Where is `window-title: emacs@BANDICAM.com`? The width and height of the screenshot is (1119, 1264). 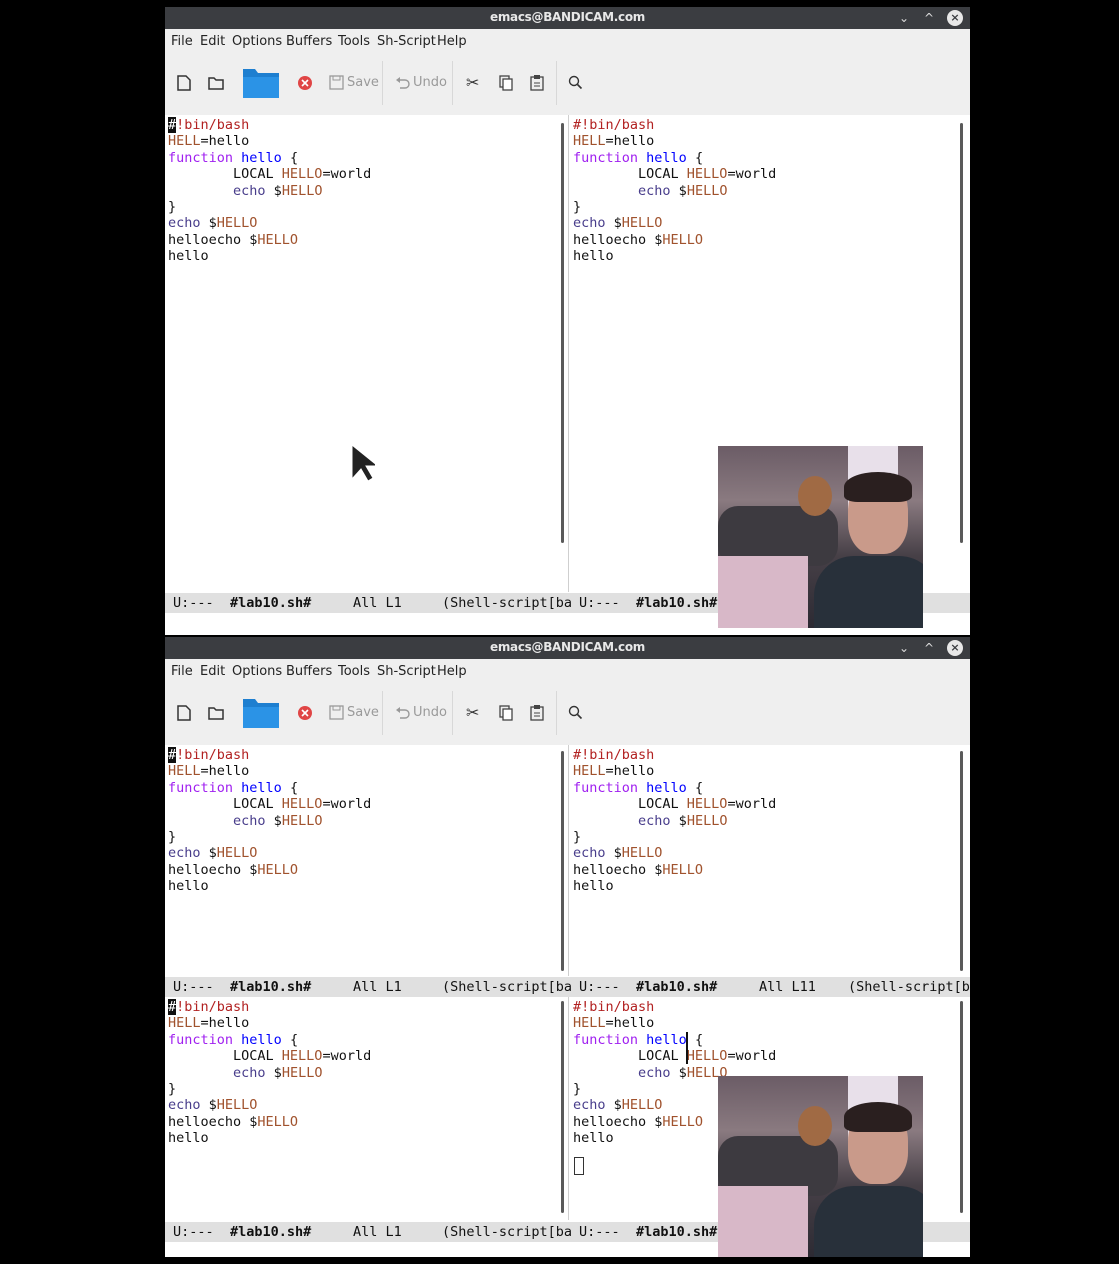 window-title: emacs@BANDICAM.com is located at coordinates (567, 647).